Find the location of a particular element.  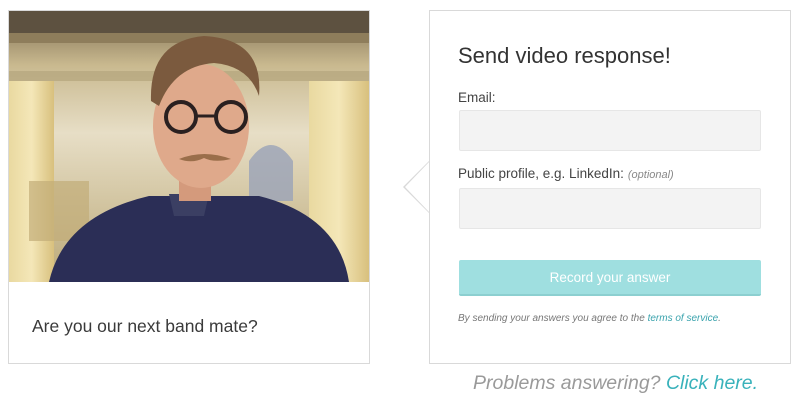

help-line: Problems answering? Click here. is located at coordinates (615, 383).